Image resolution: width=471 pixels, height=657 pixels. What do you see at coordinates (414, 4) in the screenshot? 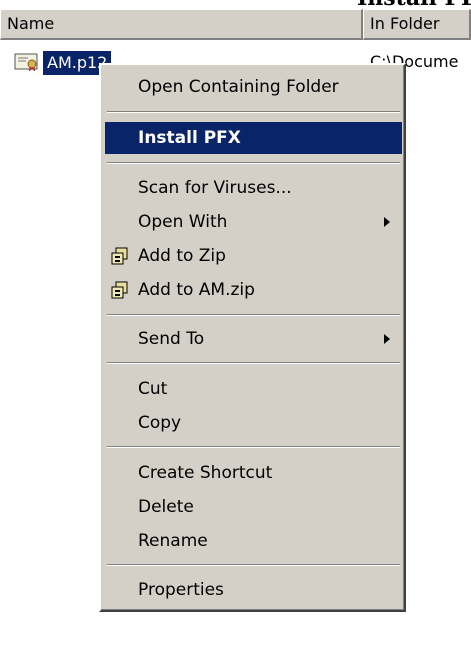
I see `caption-heading: Install PFX` at bounding box center [414, 4].